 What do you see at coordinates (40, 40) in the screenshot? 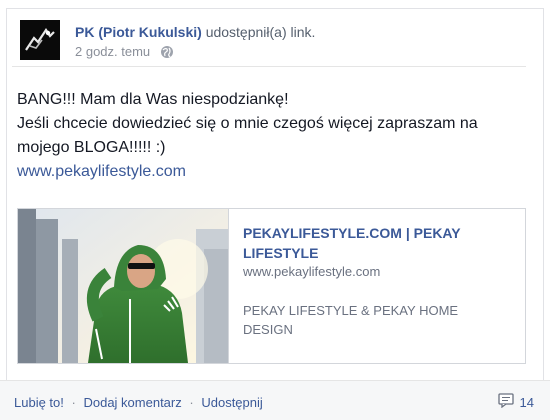
I see `avatar` at bounding box center [40, 40].